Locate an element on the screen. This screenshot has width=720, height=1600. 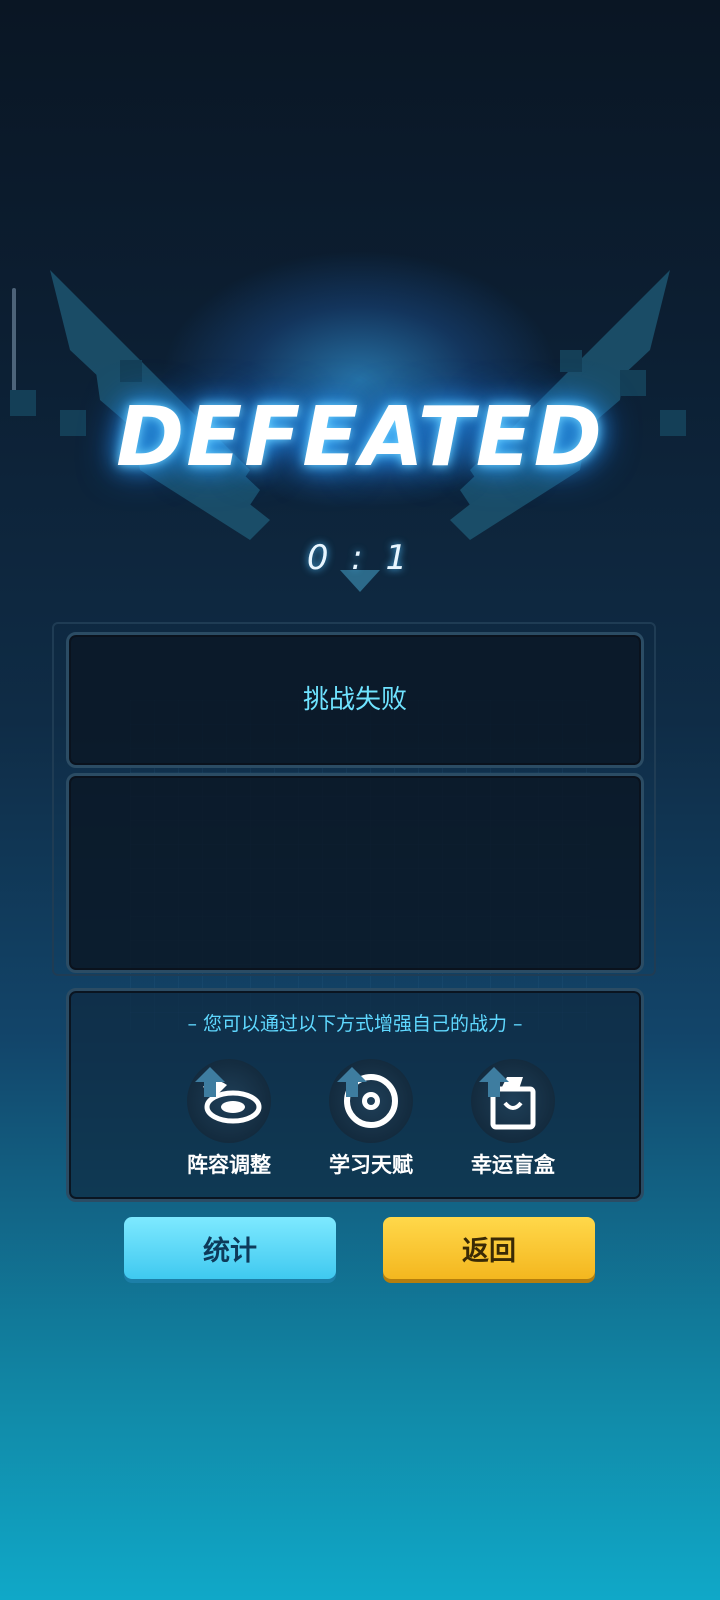
option-blindbox: 幸运盲盒 is located at coordinates (513, 1119).